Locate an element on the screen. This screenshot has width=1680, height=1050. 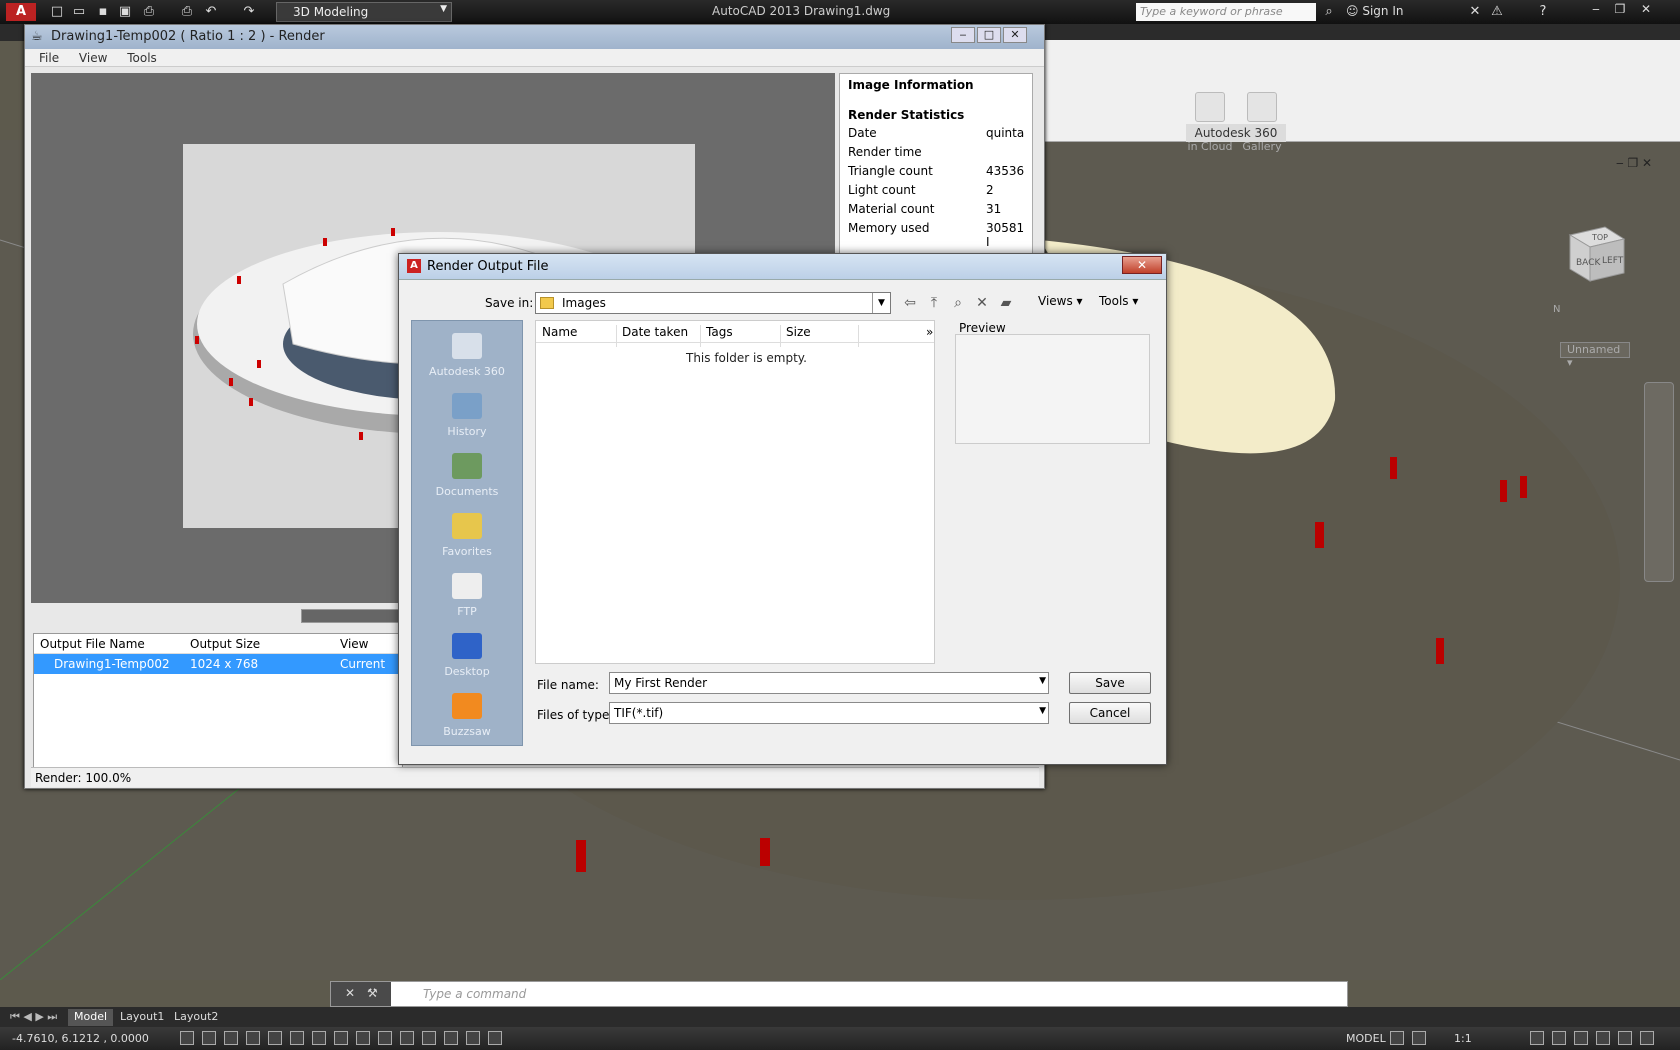
column-output-size: Output Size is located at coordinates (225, 644).